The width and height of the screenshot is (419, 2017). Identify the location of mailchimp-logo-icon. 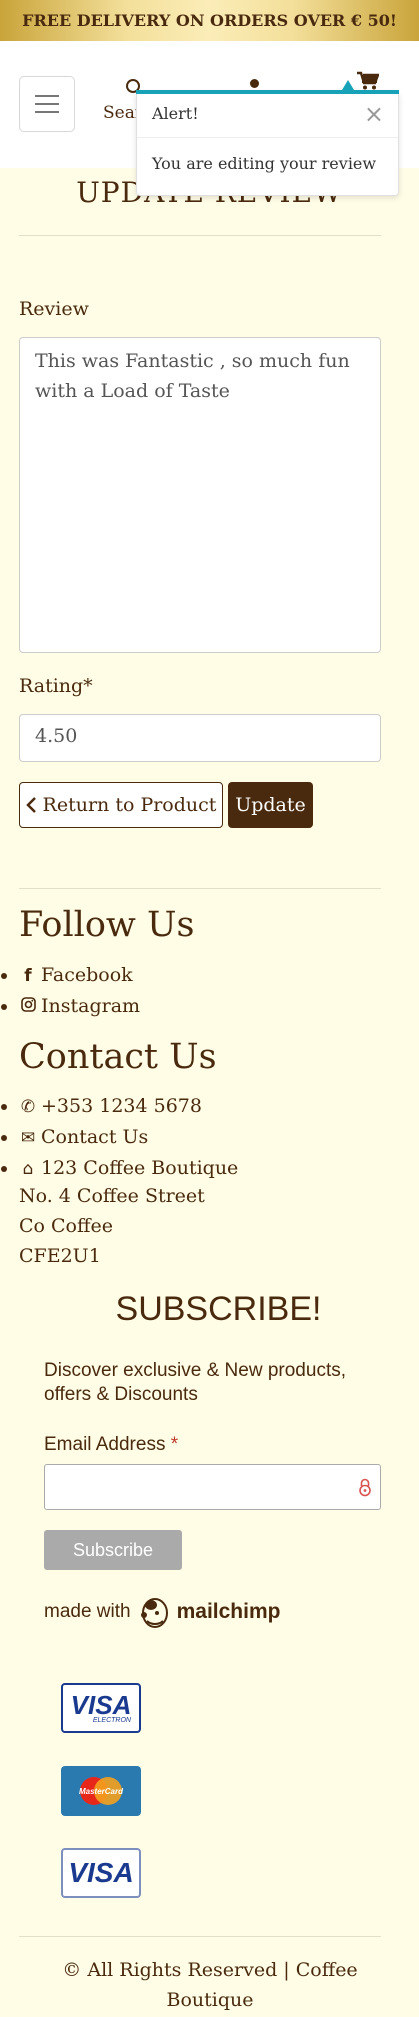
(154, 1613).